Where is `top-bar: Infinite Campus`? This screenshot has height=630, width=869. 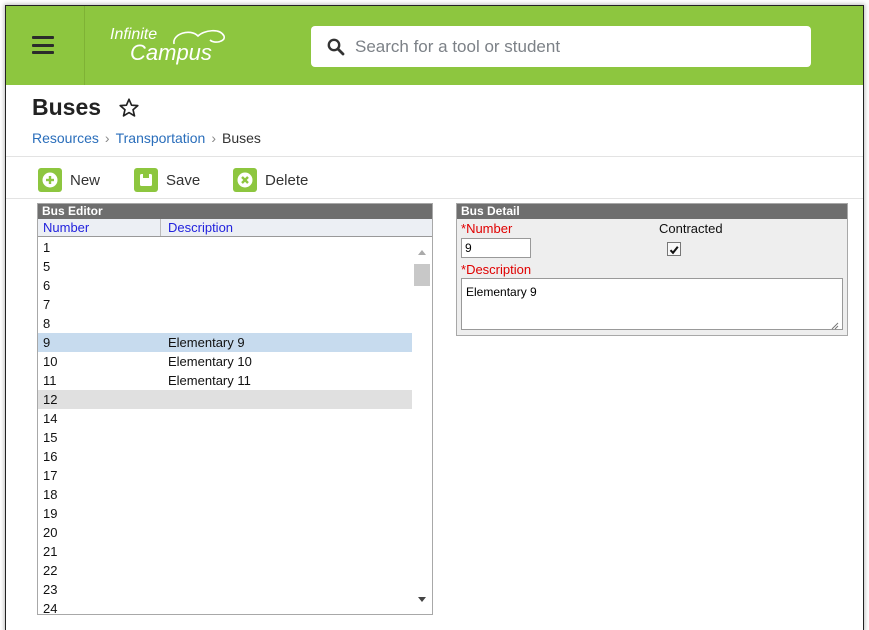
top-bar: Infinite Campus is located at coordinates (434, 45).